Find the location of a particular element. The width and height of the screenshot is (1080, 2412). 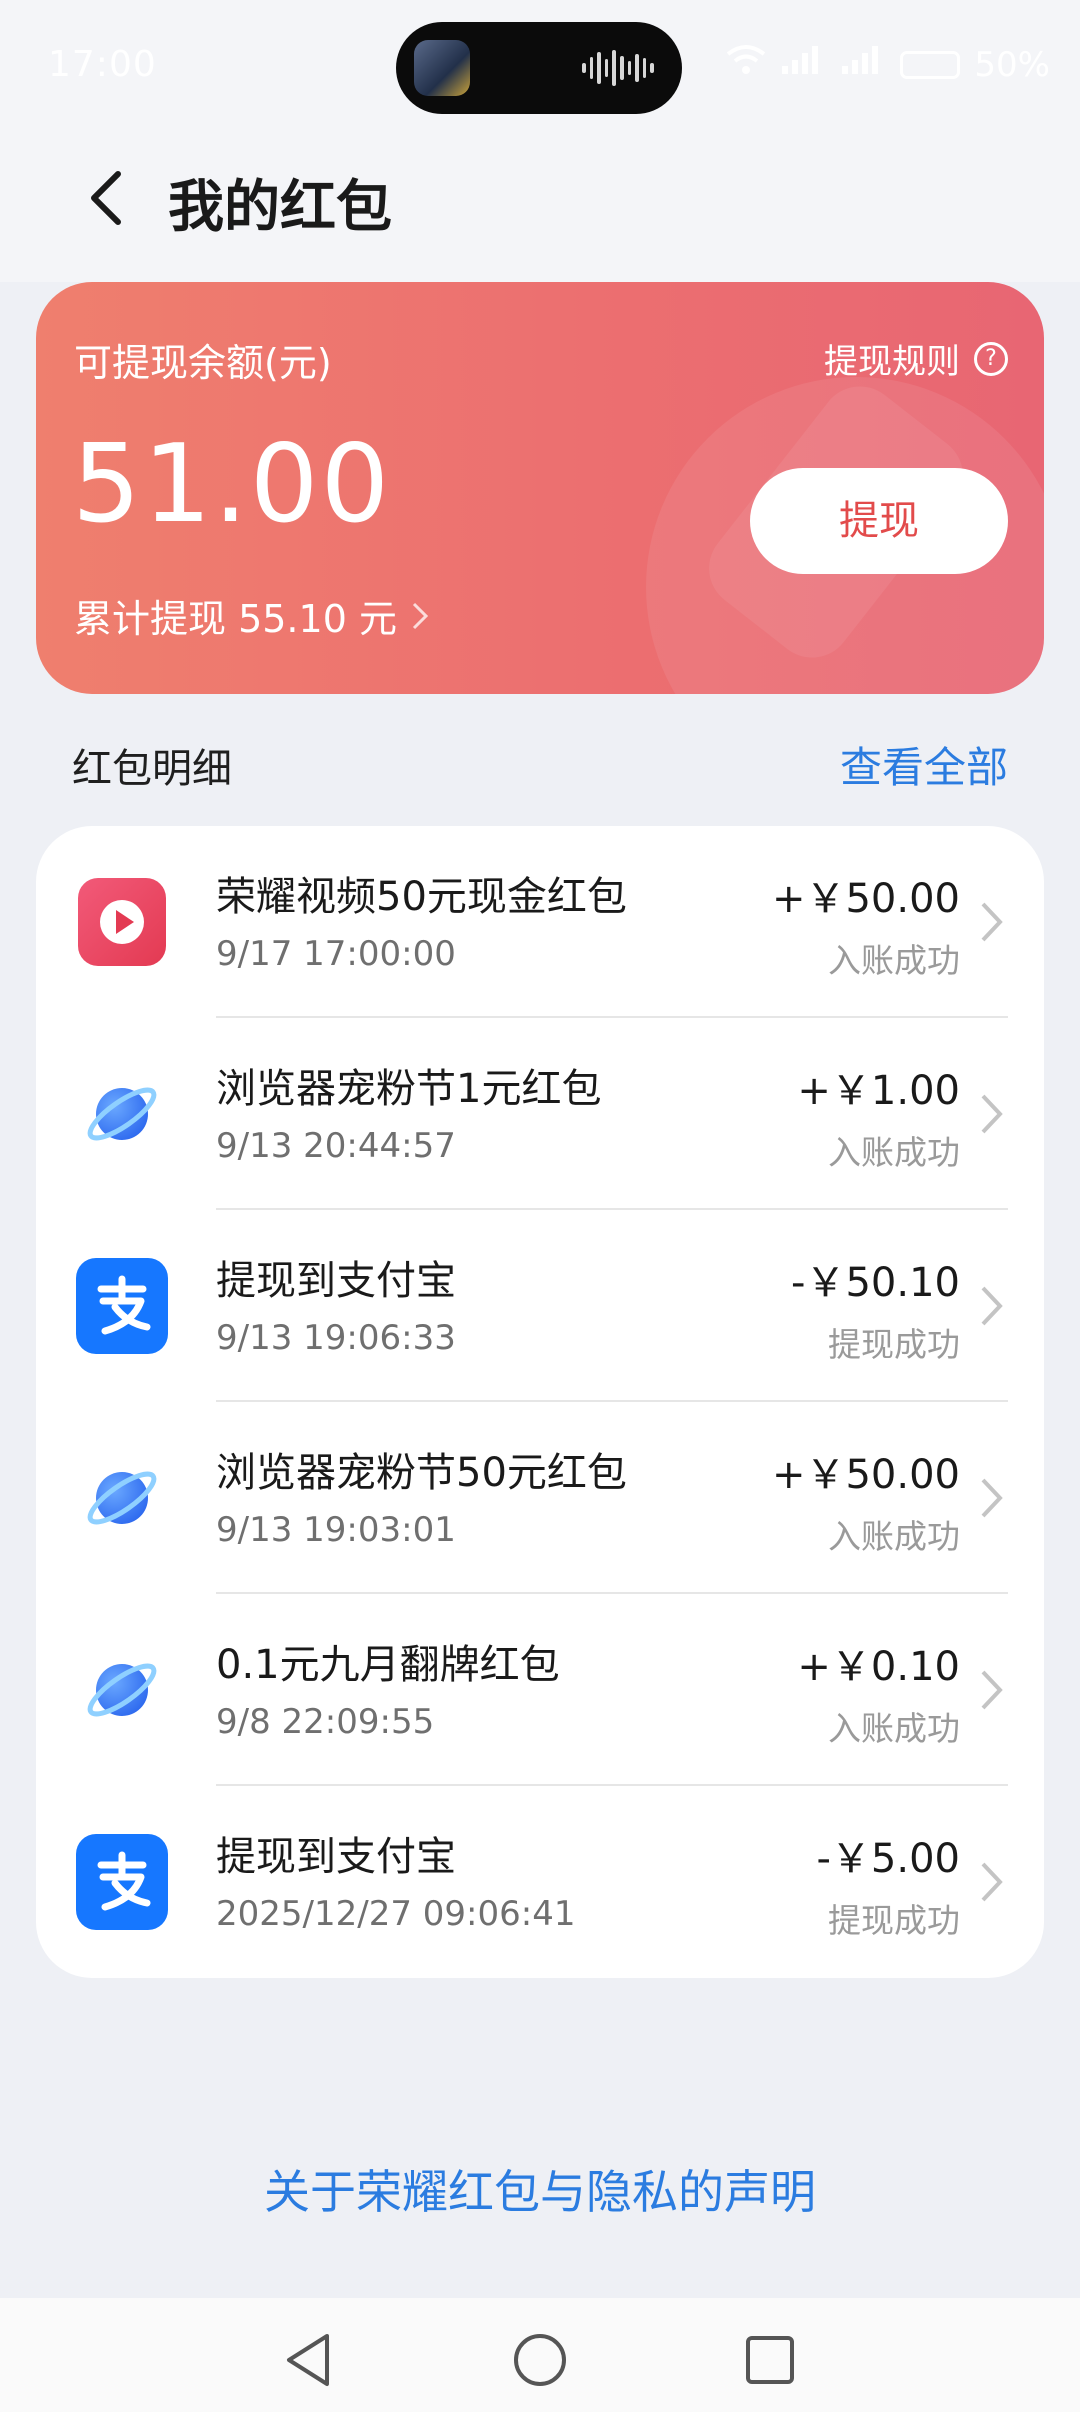

withdraw-button: 提现 is located at coordinates (879, 521).